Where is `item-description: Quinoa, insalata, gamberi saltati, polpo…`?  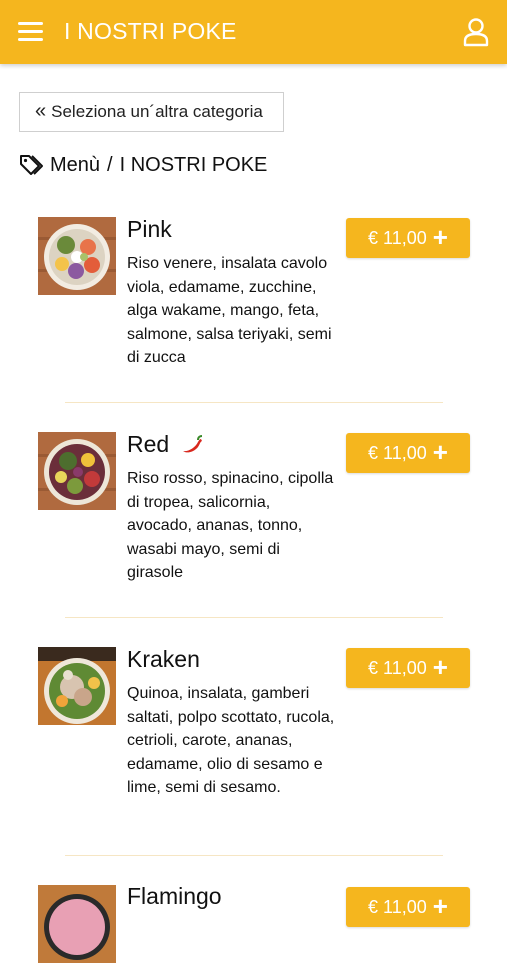 item-description: Quinoa, insalata, gamberi saltati, polpo… is located at coordinates (231, 740).